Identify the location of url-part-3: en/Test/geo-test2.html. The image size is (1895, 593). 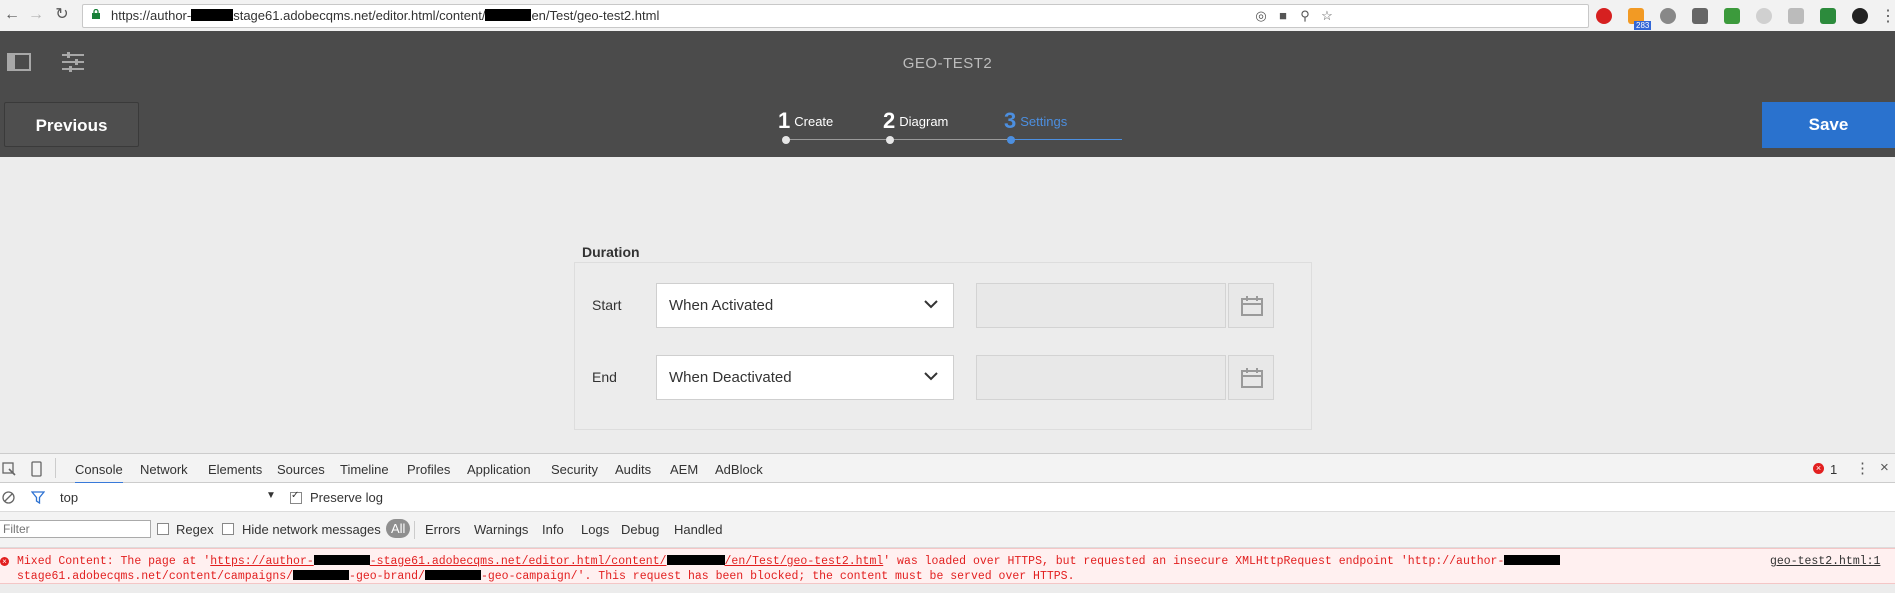
(595, 15).